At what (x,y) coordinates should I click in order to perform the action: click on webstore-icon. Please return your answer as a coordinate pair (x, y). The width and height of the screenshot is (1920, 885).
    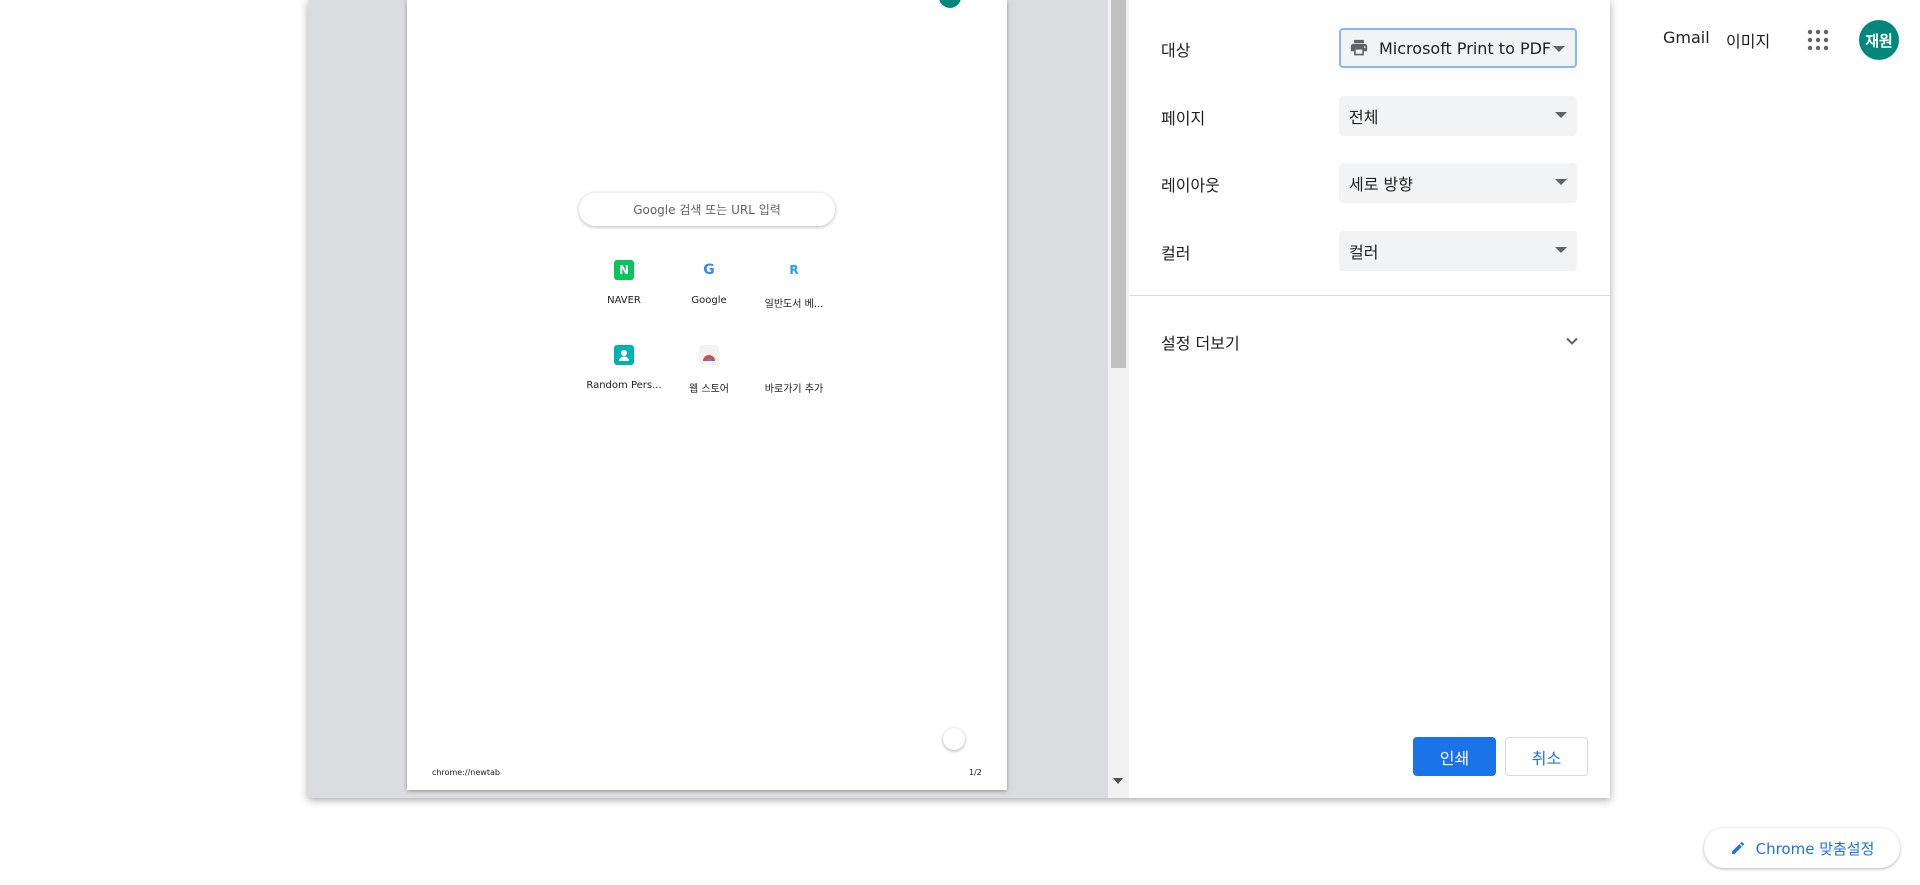
    Looking at the image, I should click on (709, 355).